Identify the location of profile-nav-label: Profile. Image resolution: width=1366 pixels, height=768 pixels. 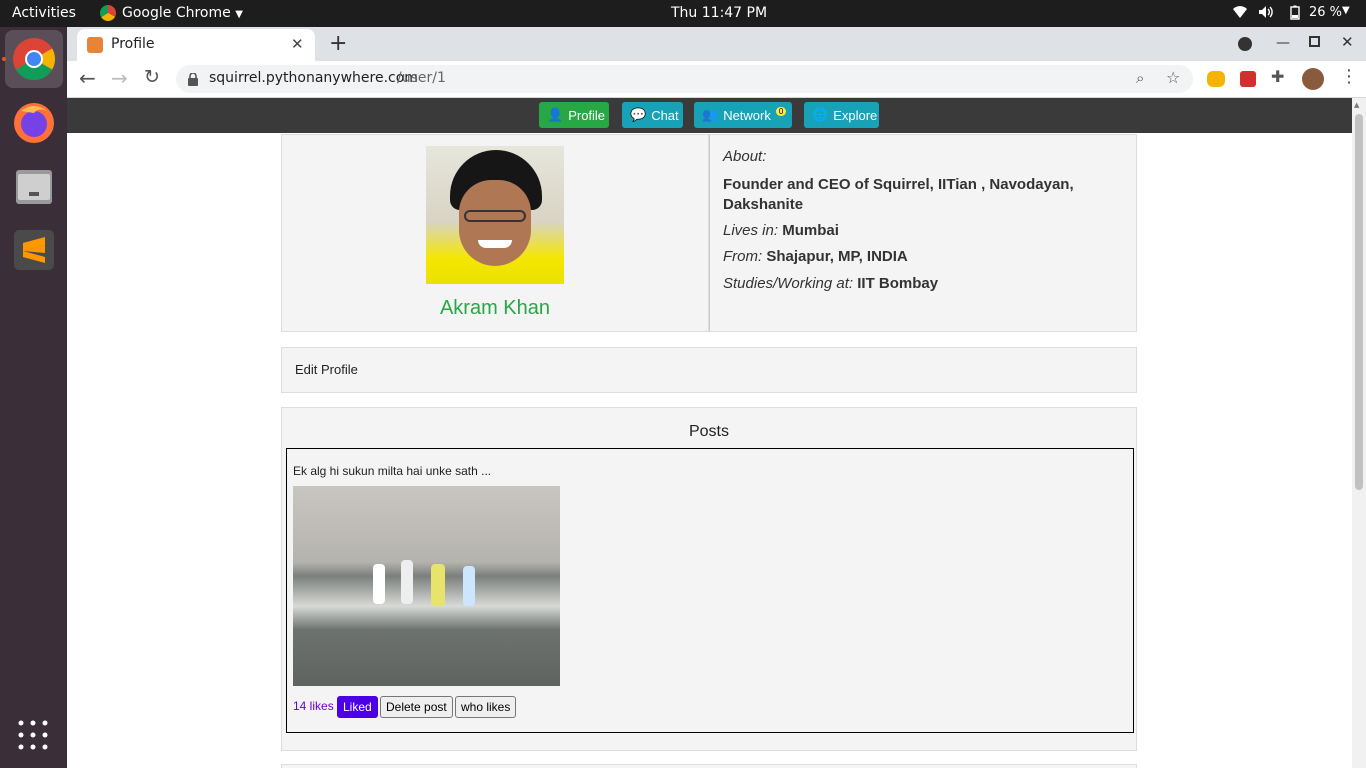
(587, 115).